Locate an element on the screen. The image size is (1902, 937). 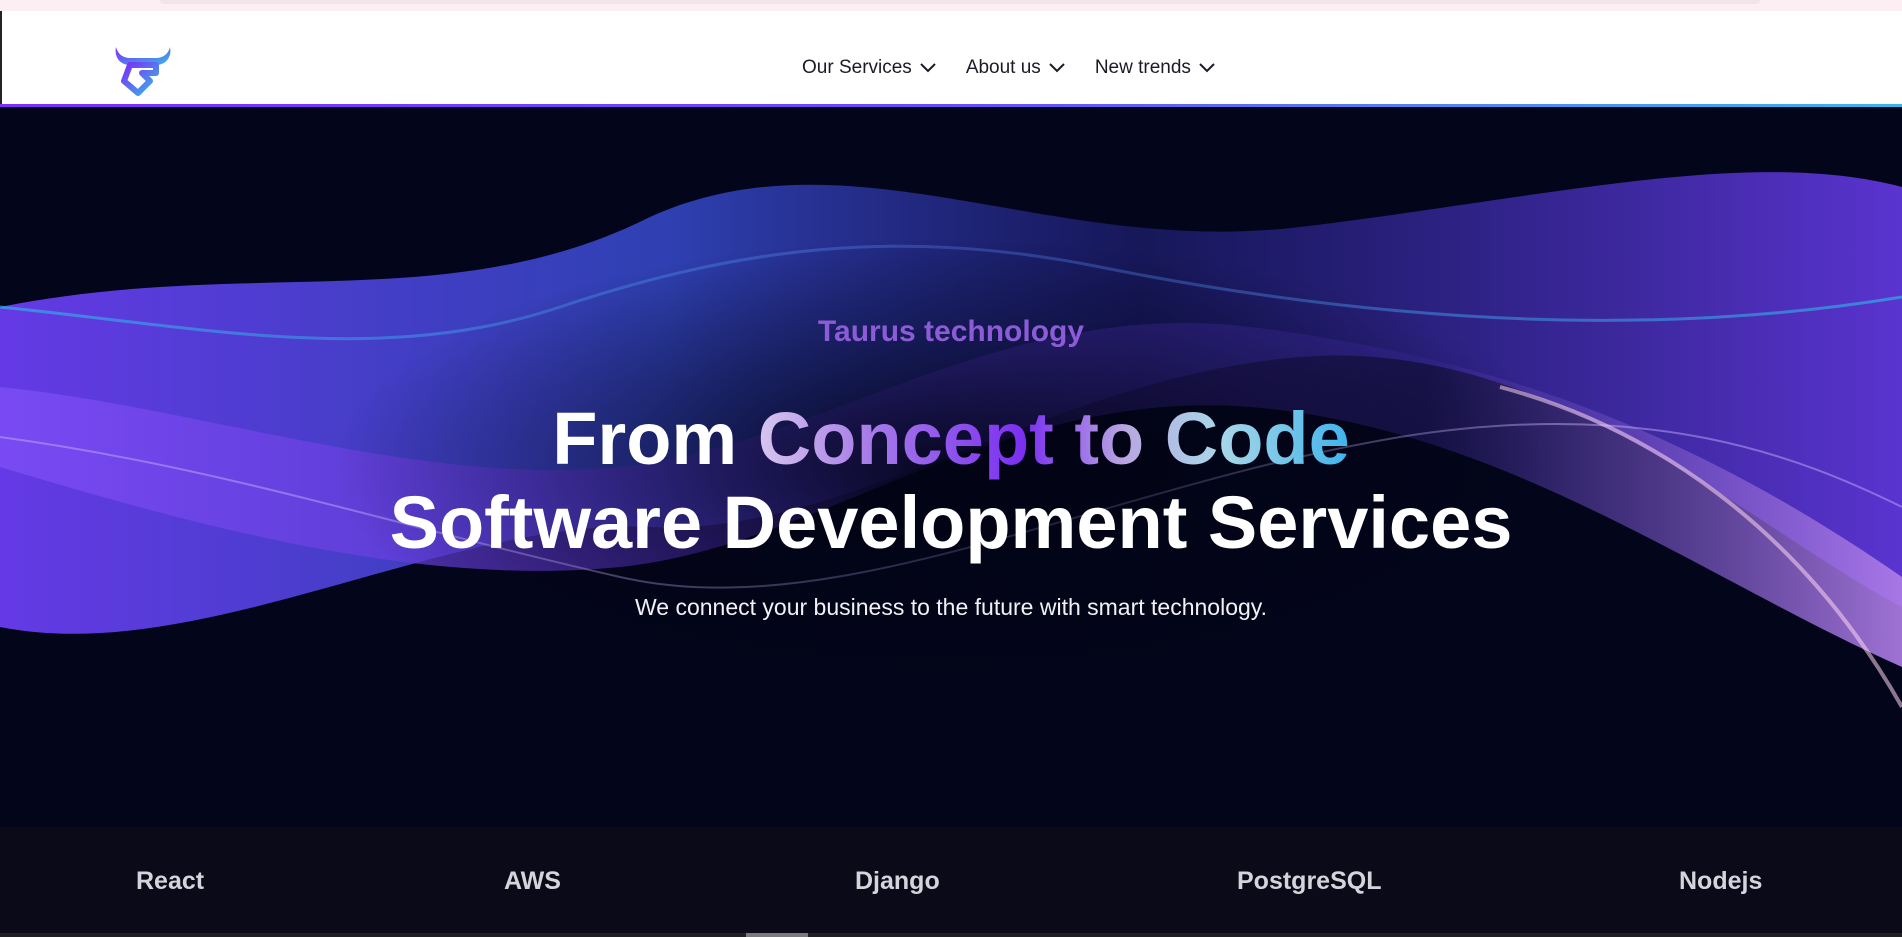
tech-react: React is located at coordinates (170, 881).